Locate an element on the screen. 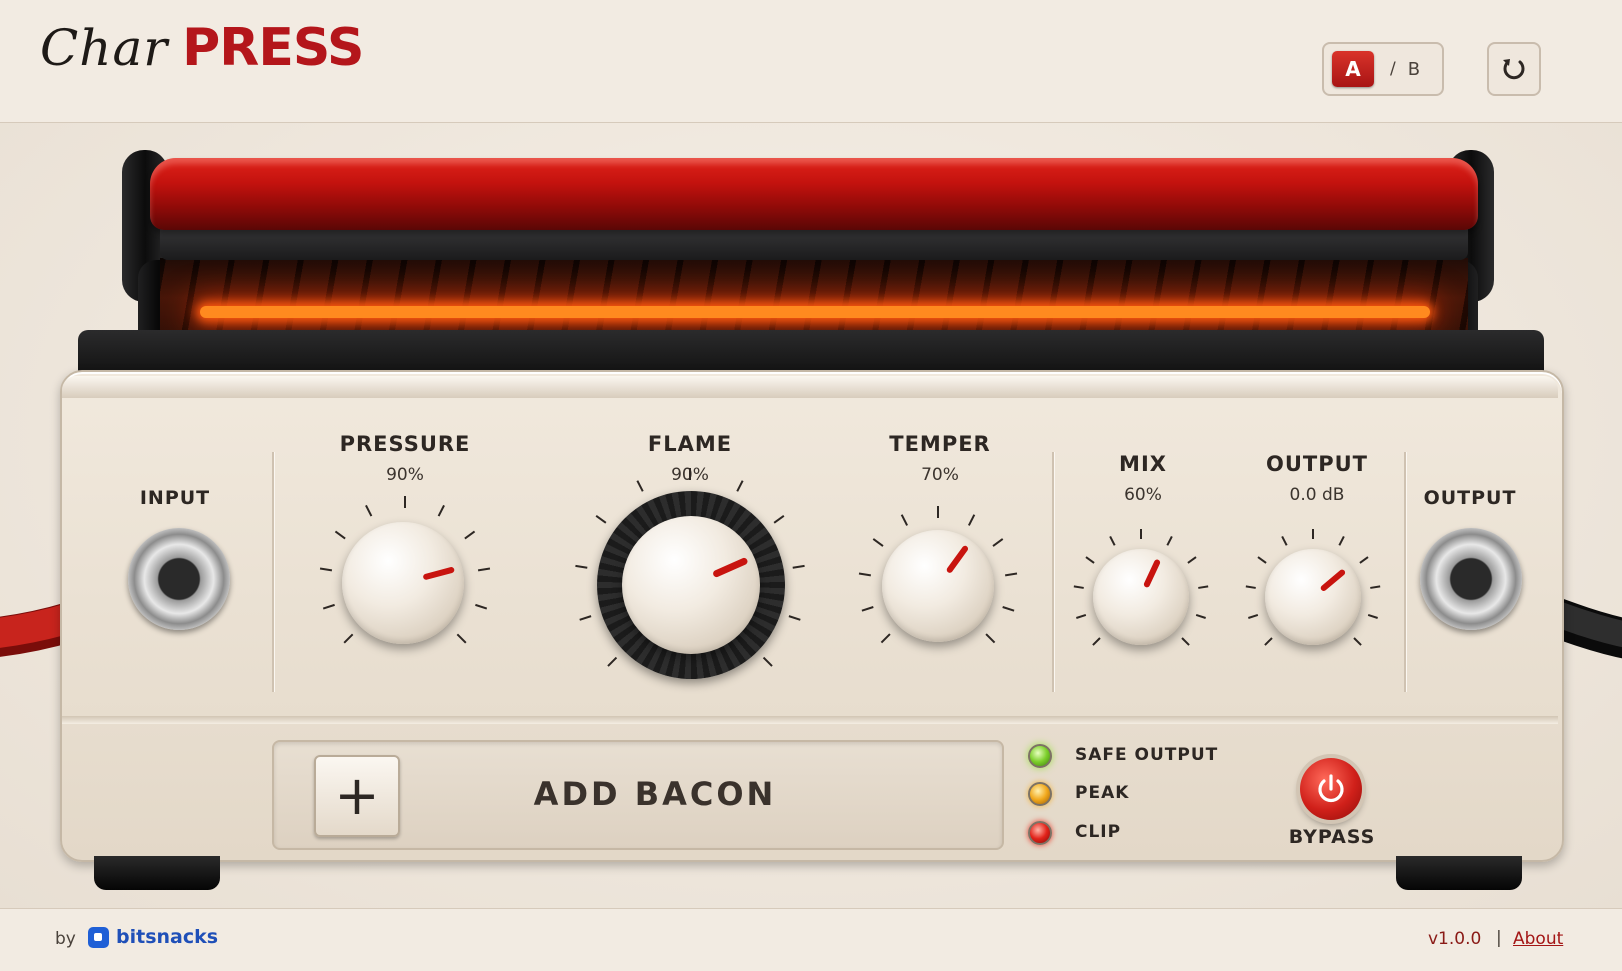 The width and height of the screenshot is (1622, 971). body-split-line is located at coordinates (810, 720).